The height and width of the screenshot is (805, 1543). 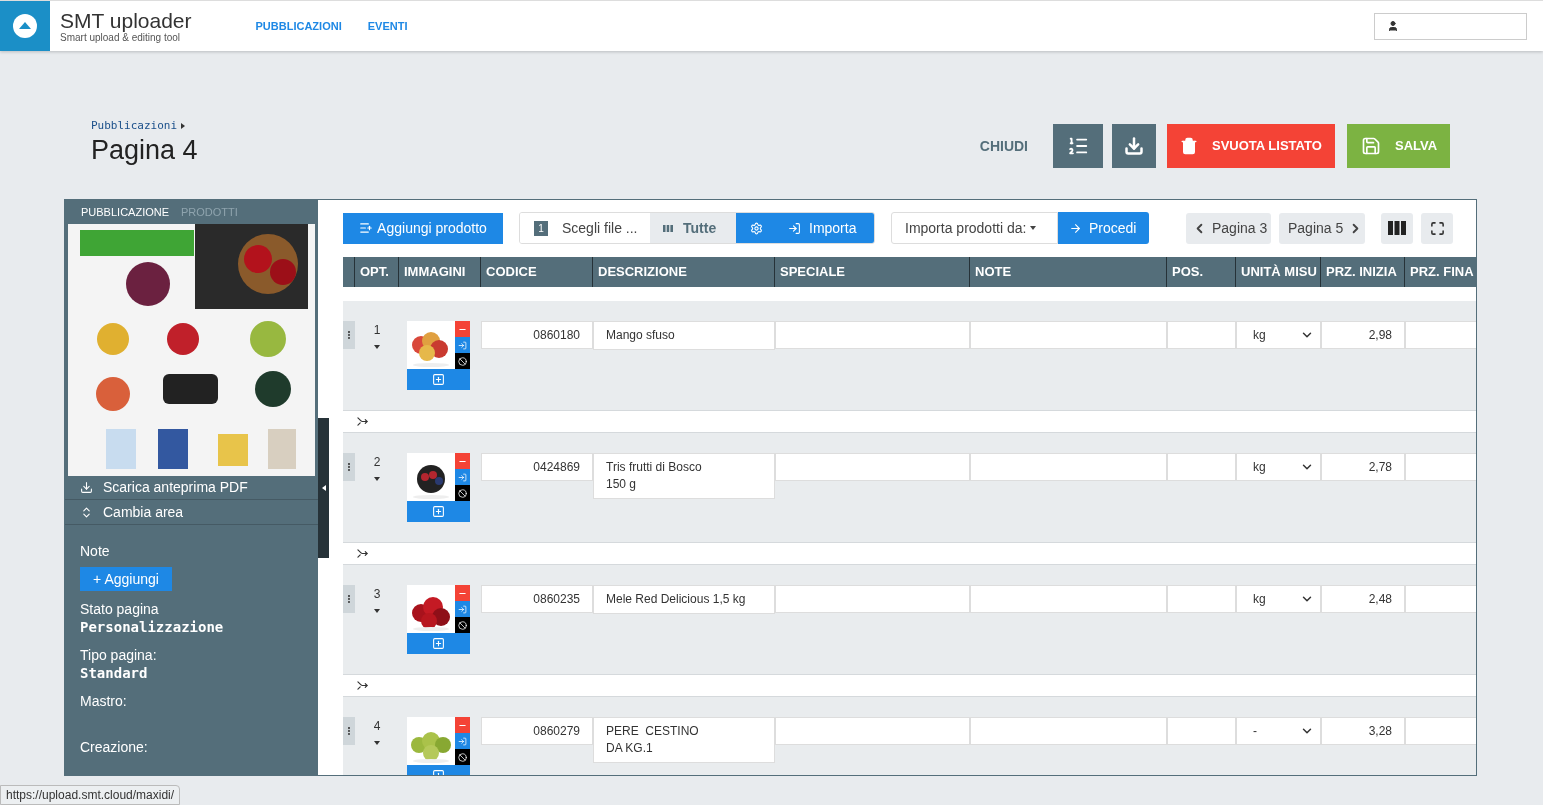 I want to click on status-url: https://upload.smt.cloud/maxidi/, so click(x=90, y=795).